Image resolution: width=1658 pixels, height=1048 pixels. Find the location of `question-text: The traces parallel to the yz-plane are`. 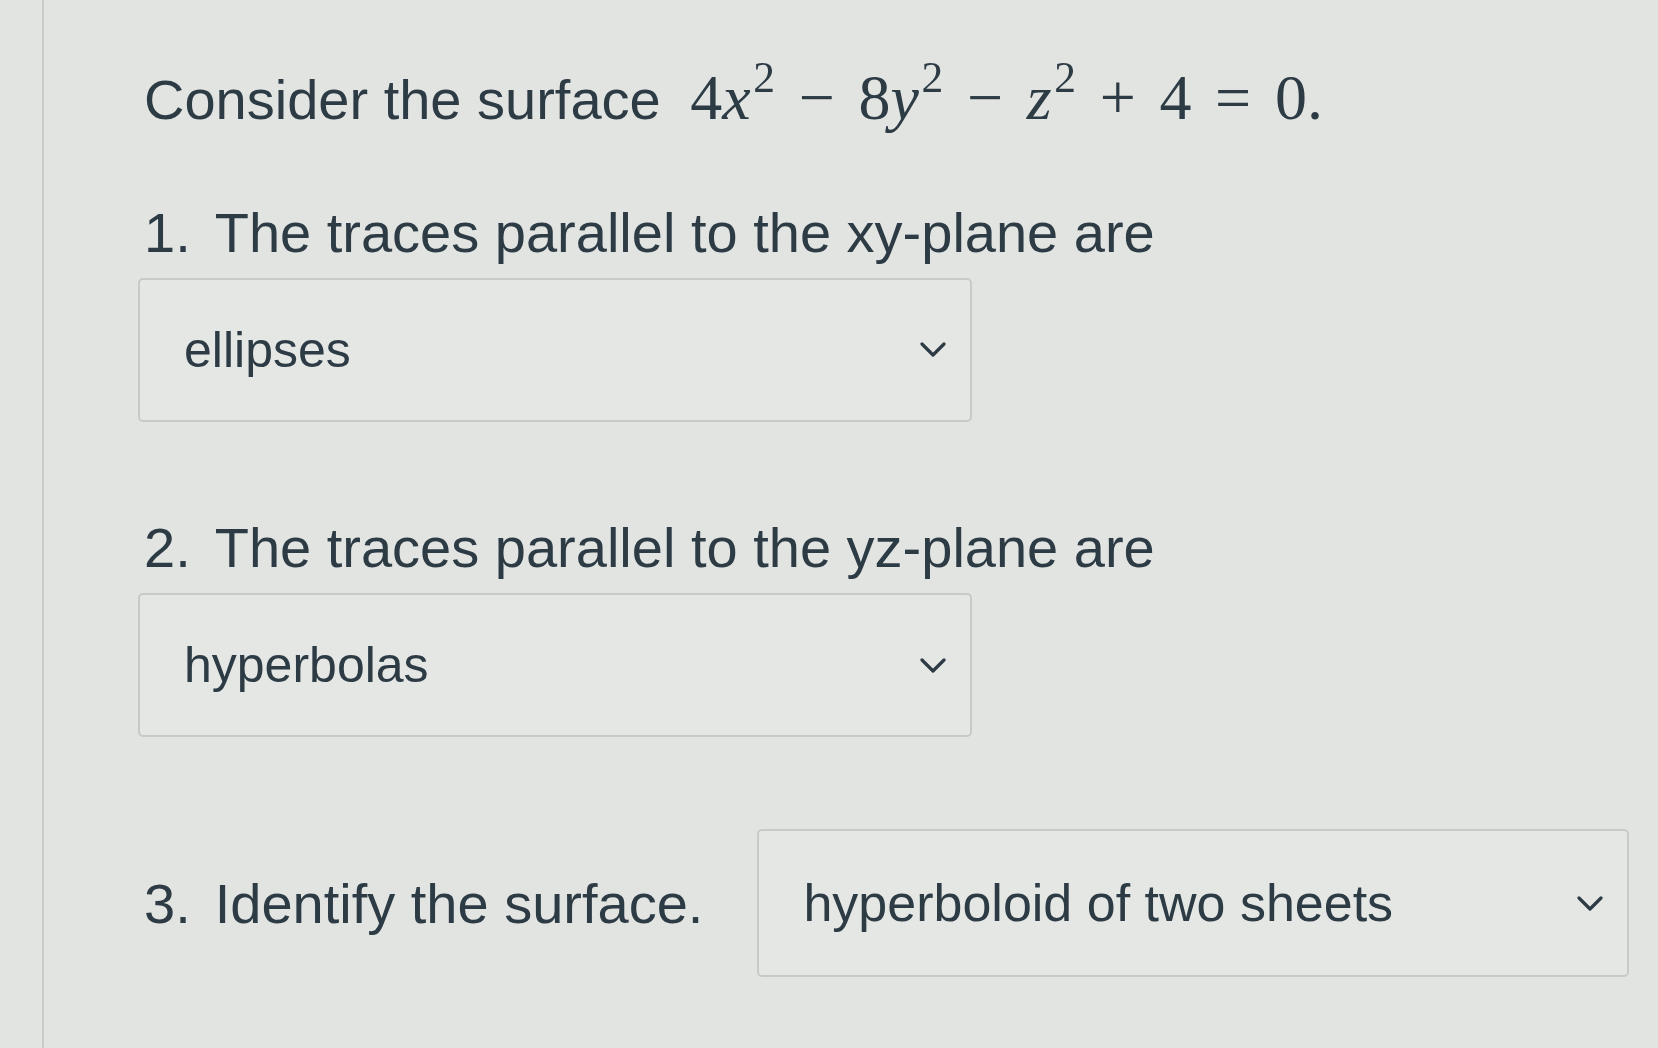

question-text: The traces parallel to the yz-plane are is located at coordinates (684, 548).